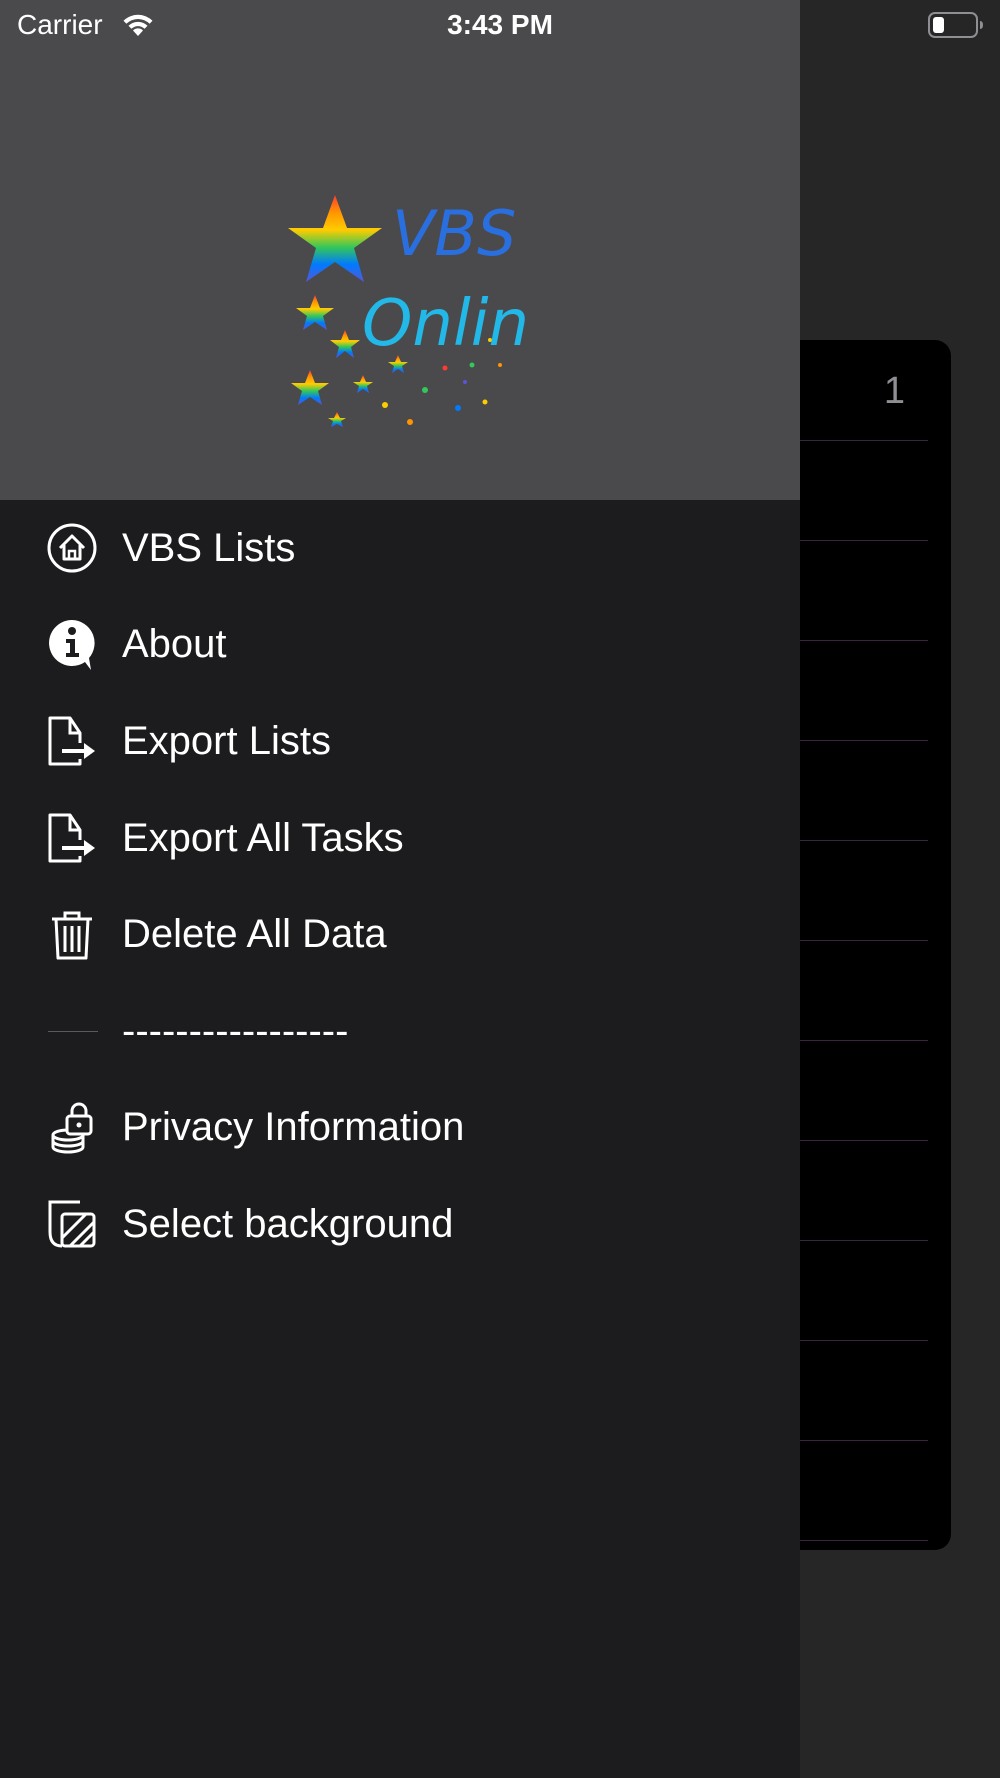  I want to click on clock: 3:43 PM, so click(500, 24).